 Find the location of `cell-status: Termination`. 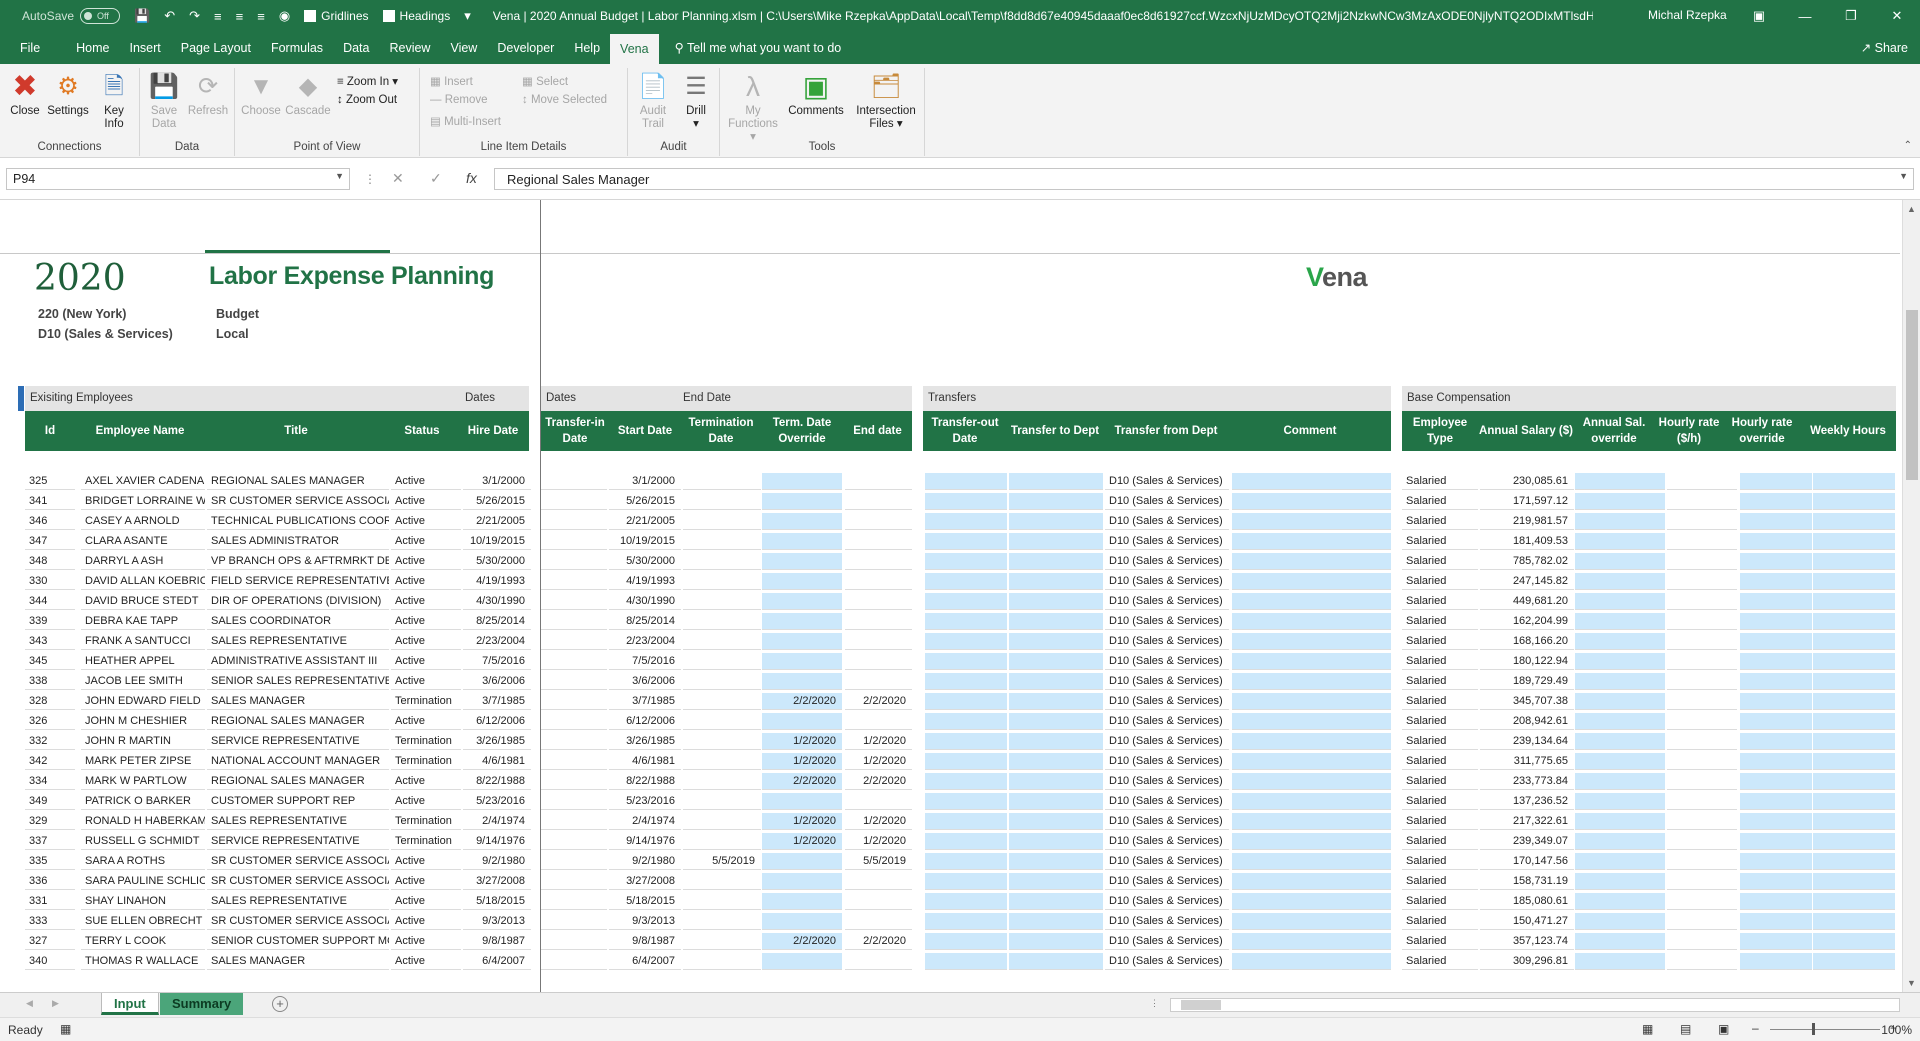

cell-status: Termination is located at coordinates (426, 701).